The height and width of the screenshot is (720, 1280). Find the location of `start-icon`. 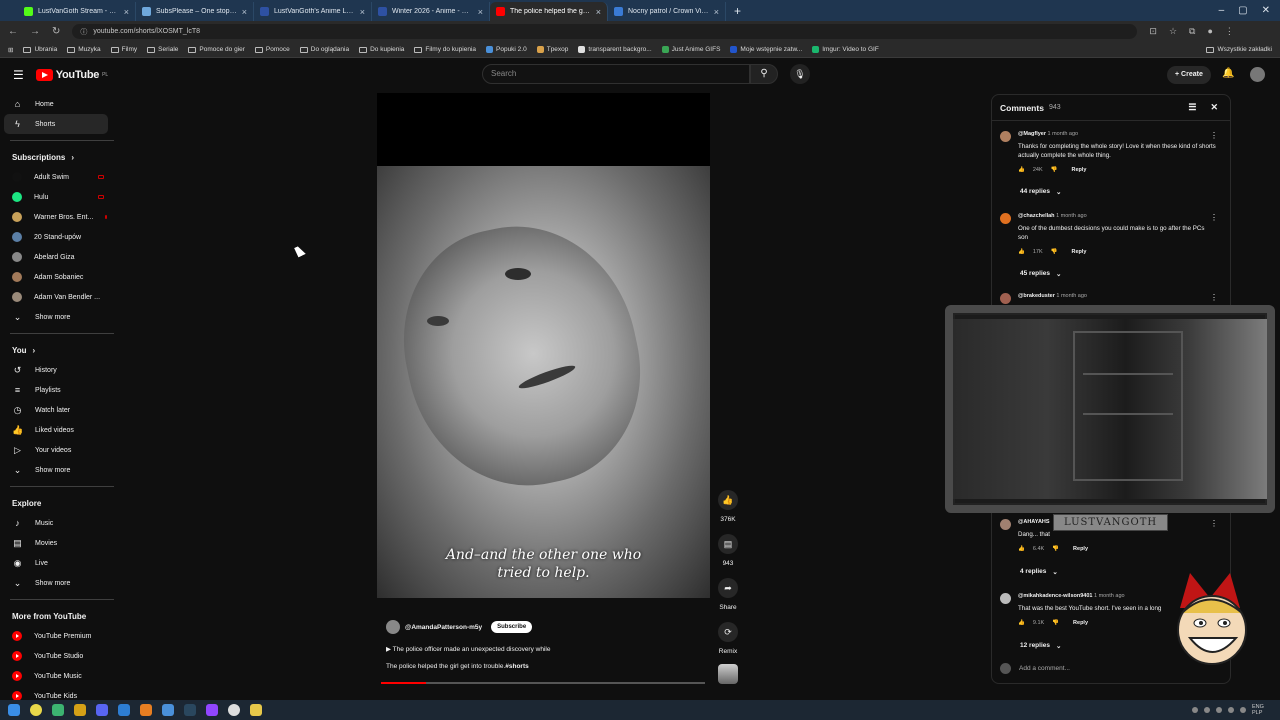

start-icon is located at coordinates (14, 710).